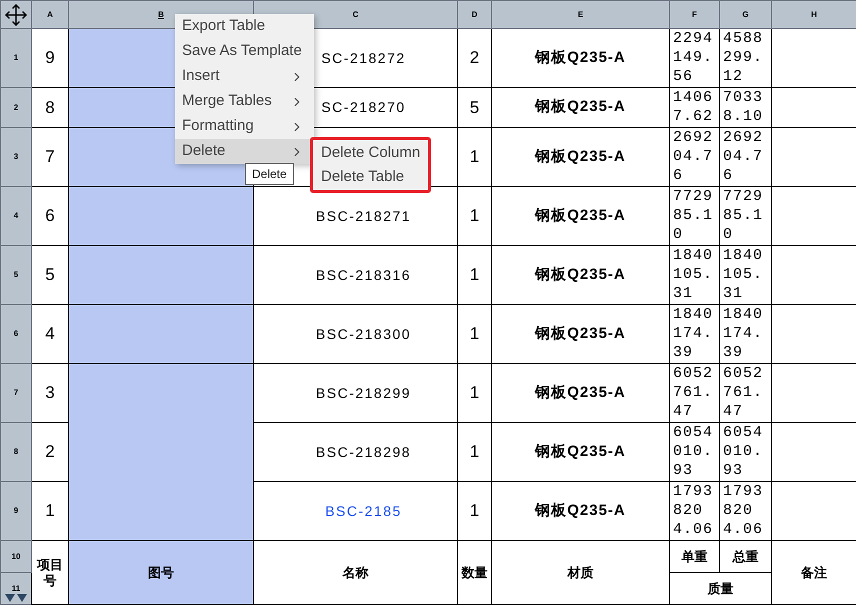 The height and width of the screenshot is (606, 856). What do you see at coordinates (16, 108) in the screenshot?
I see `row-number: 2` at bounding box center [16, 108].